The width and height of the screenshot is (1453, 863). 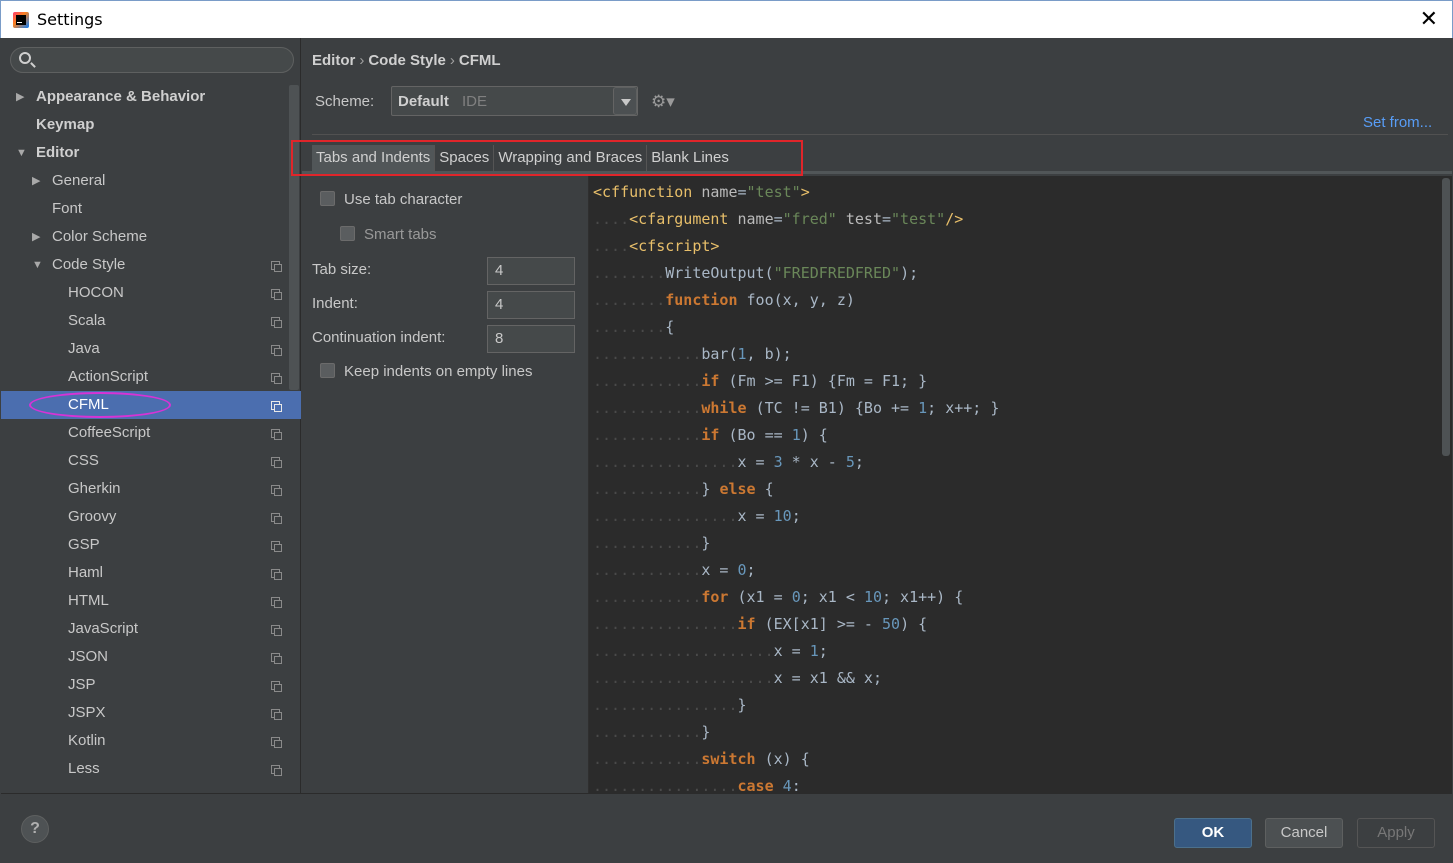 I want to click on tree-item-appearance: ▶ Appearance & Behavior, so click(x=151, y=97).